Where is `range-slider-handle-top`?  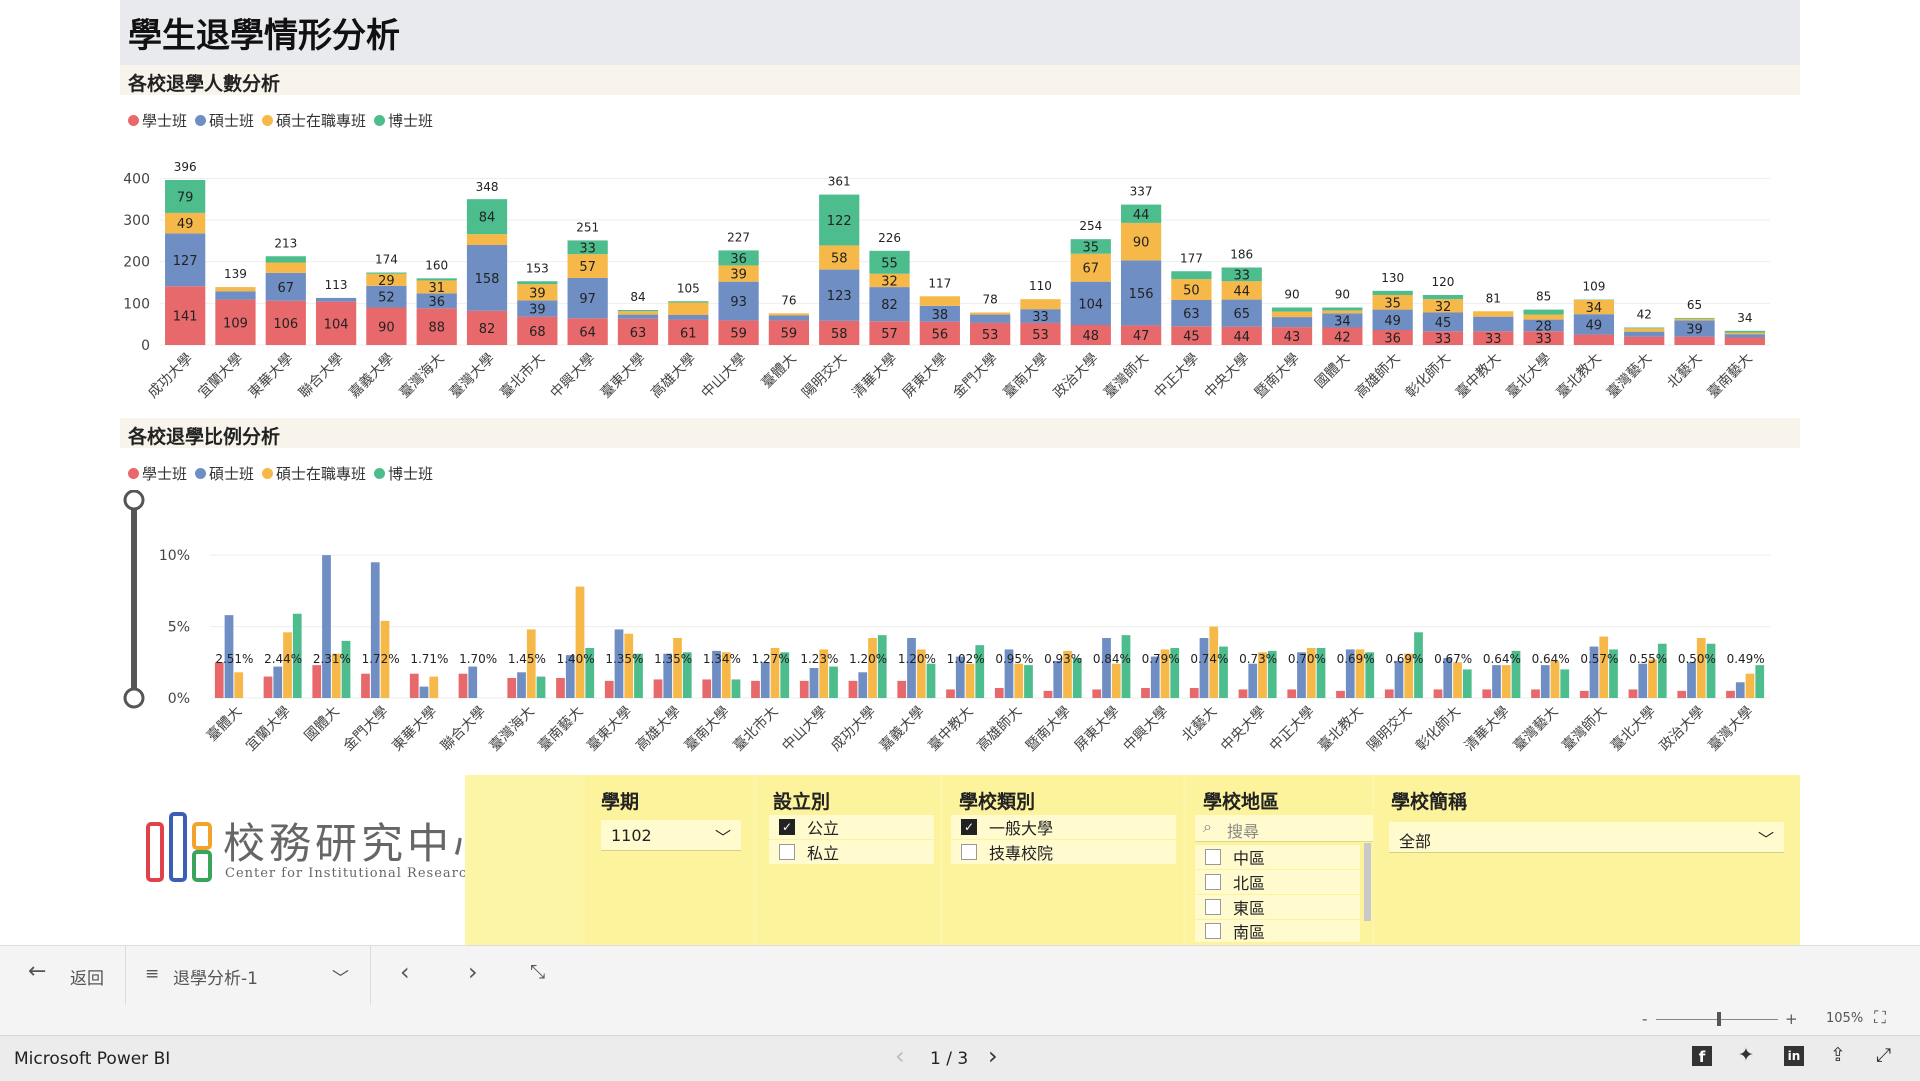
range-slider-handle-top is located at coordinates (134, 500).